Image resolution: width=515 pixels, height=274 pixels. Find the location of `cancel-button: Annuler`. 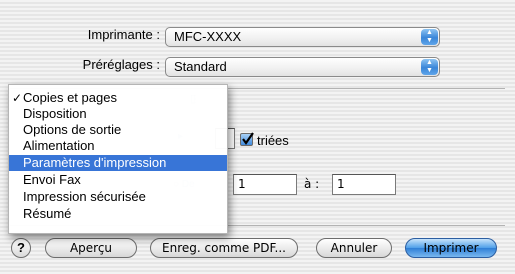

cancel-button: Annuler is located at coordinates (354, 248).